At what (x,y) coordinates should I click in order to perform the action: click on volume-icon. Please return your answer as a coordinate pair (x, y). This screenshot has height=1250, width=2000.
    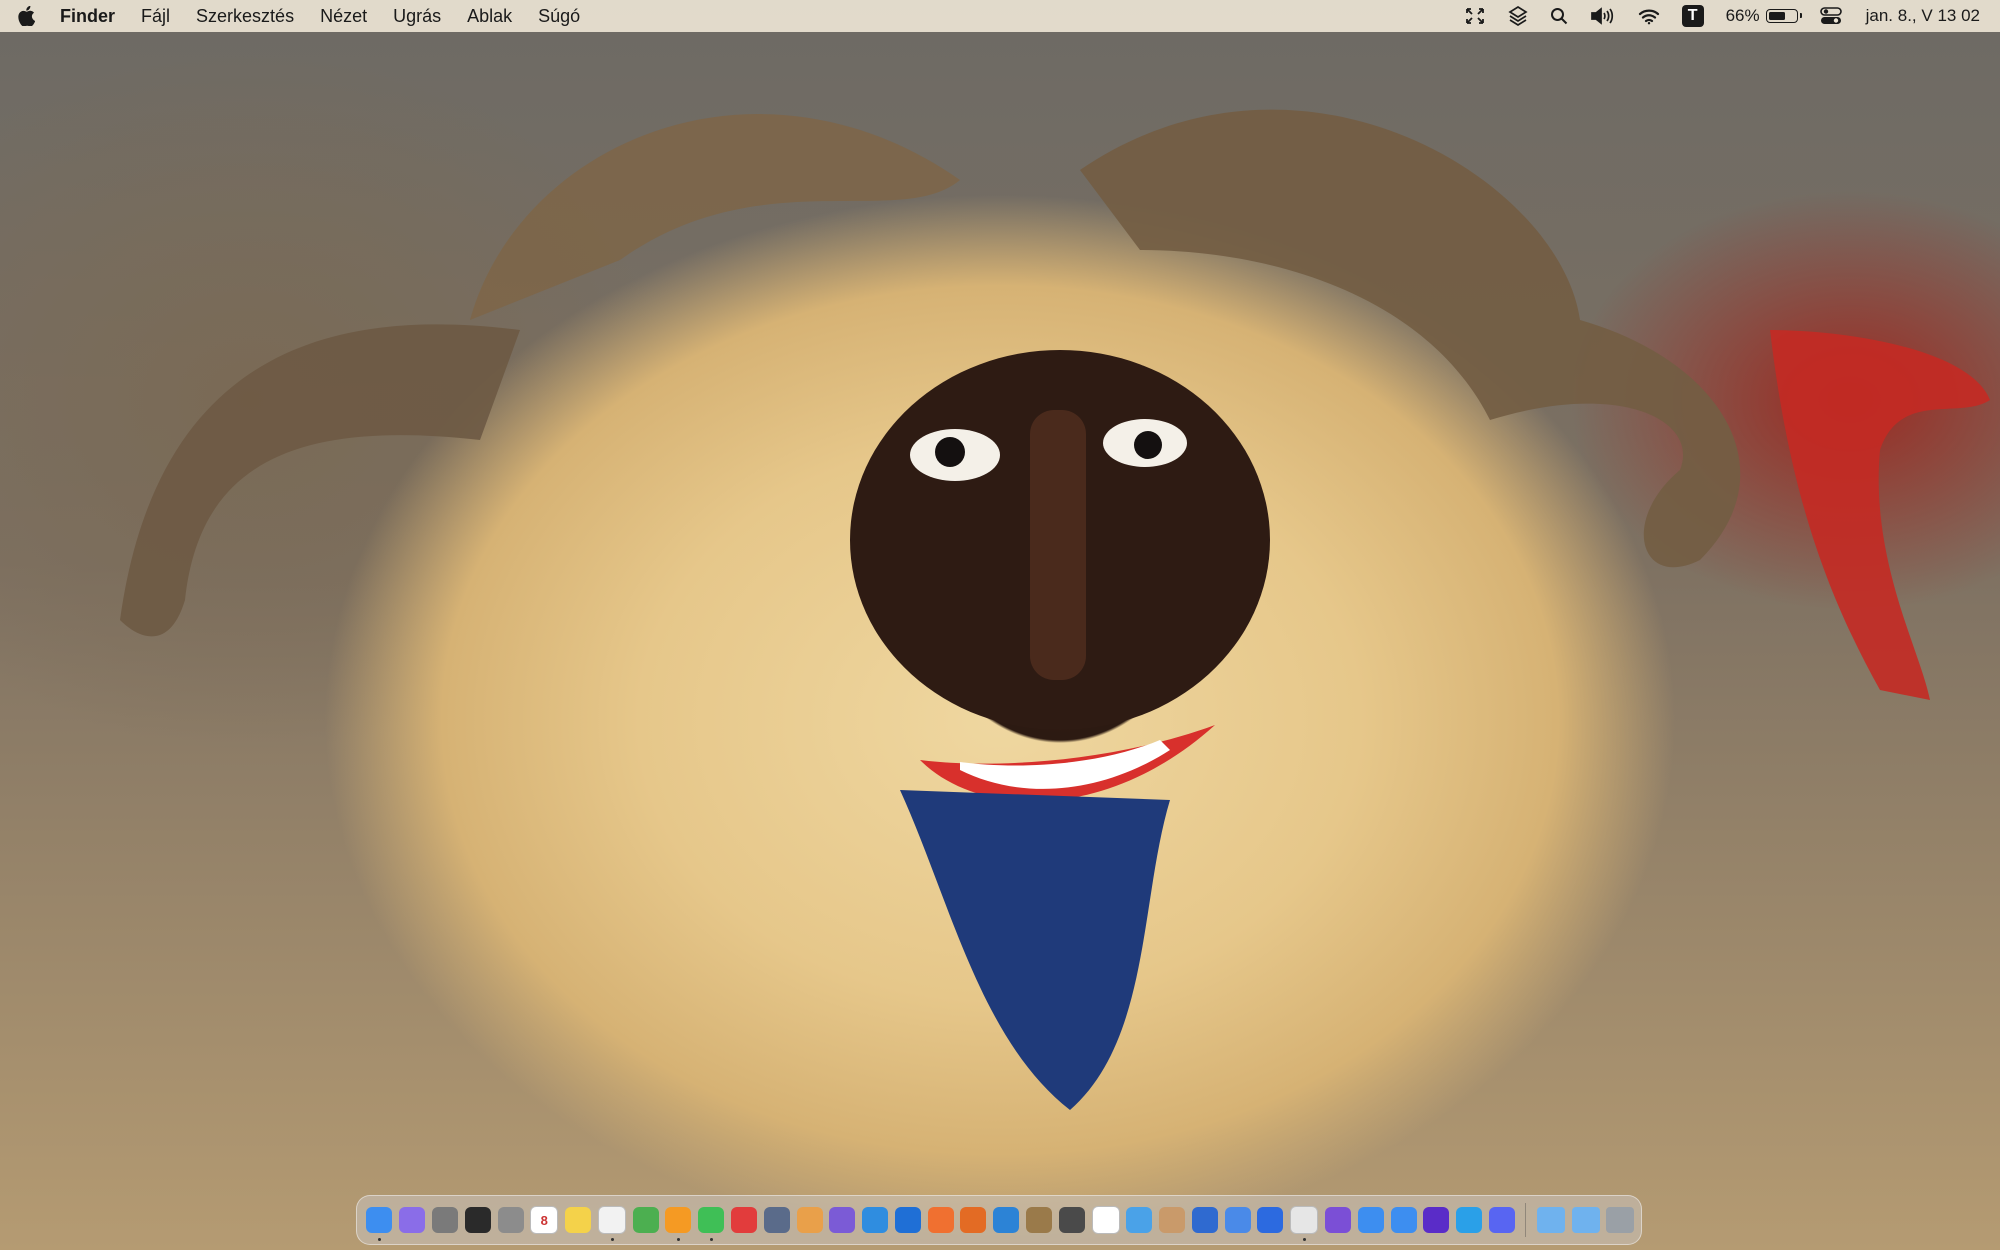
    Looking at the image, I should click on (1603, 16).